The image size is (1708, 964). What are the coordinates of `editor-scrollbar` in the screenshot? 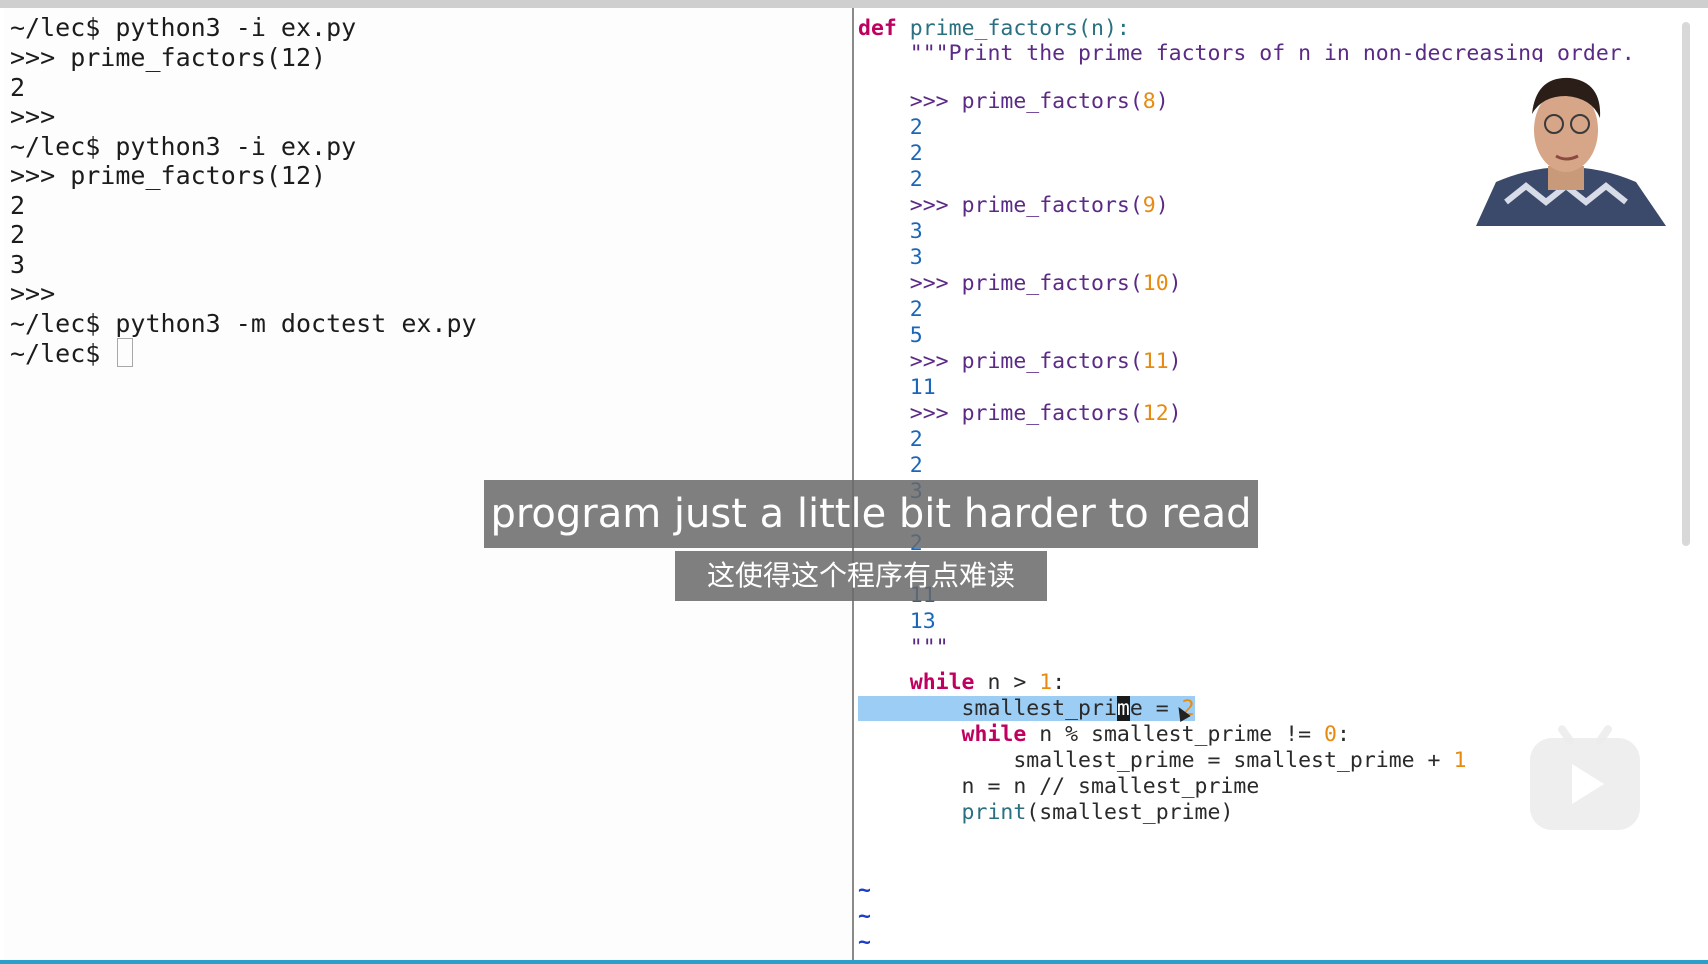 It's located at (1686, 284).